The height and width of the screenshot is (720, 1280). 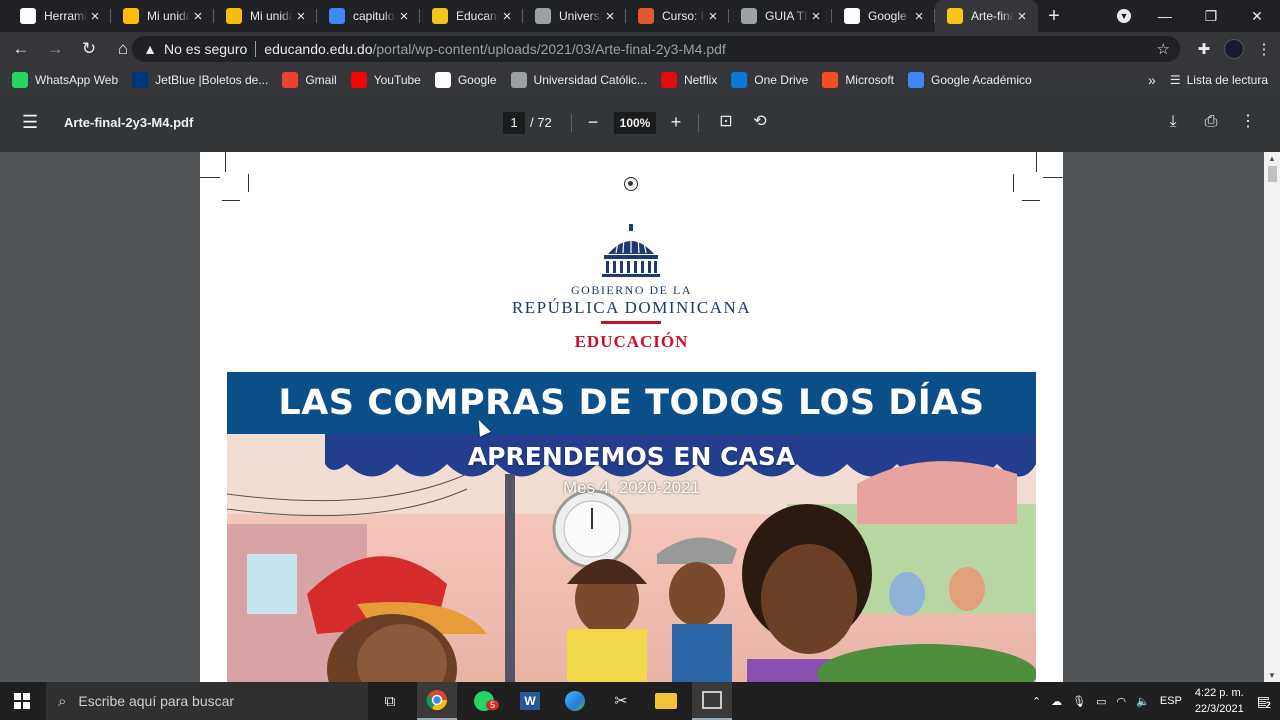 What do you see at coordinates (440, 16) in the screenshot?
I see `educando-icon` at bounding box center [440, 16].